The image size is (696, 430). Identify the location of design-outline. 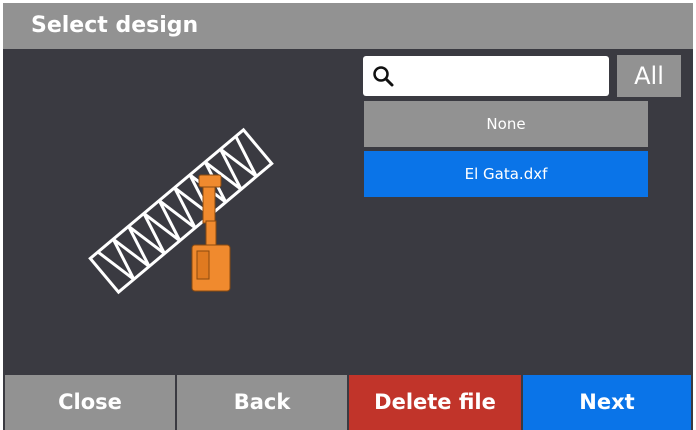
(181, 211).